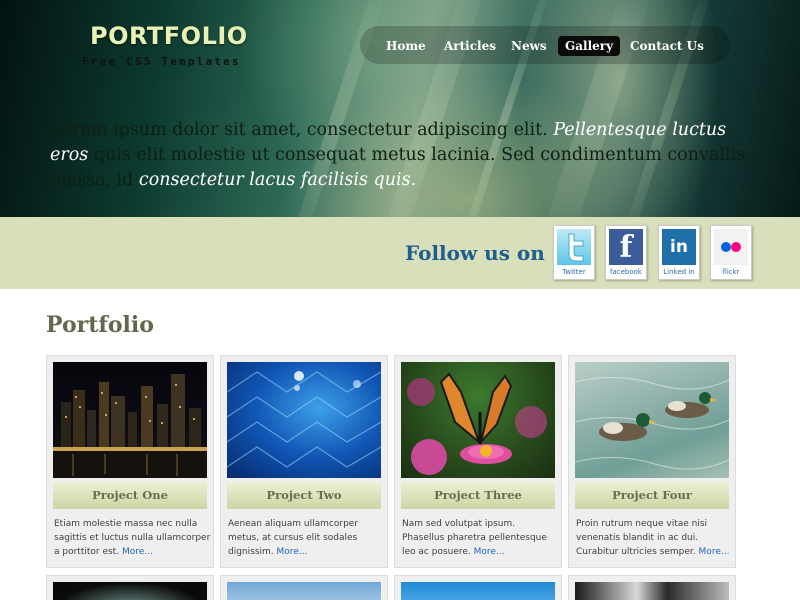  Describe the element at coordinates (169, 36) in the screenshot. I see `site-logo: PORTFOLIO` at that location.